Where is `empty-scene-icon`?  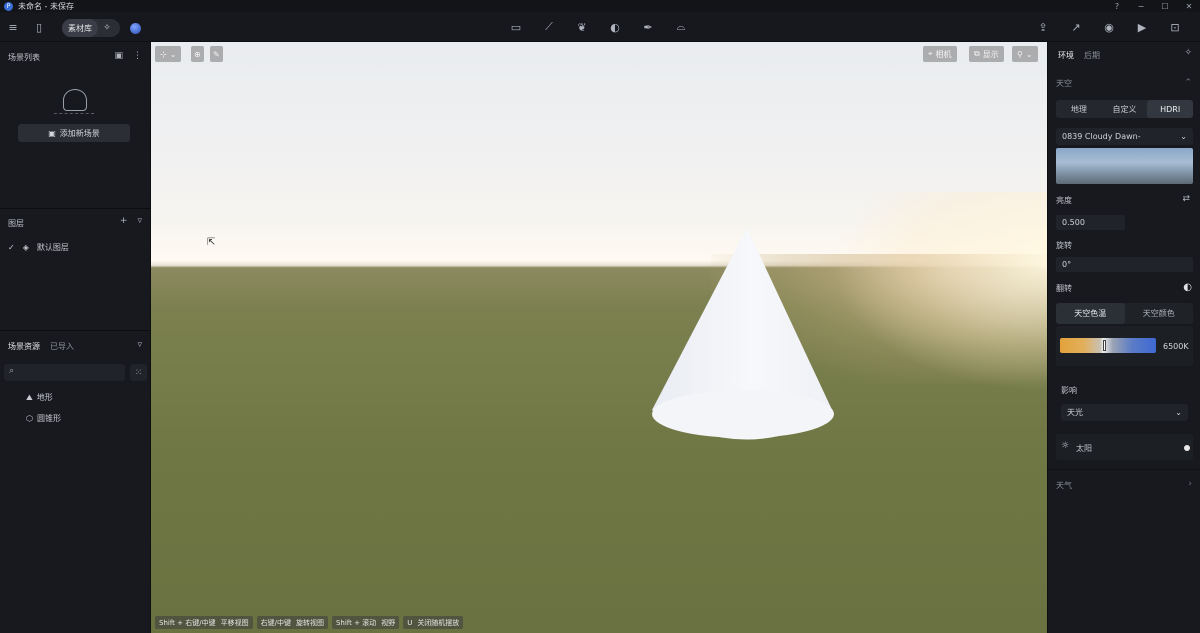
empty-scene-icon is located at coordinates (74, 101).